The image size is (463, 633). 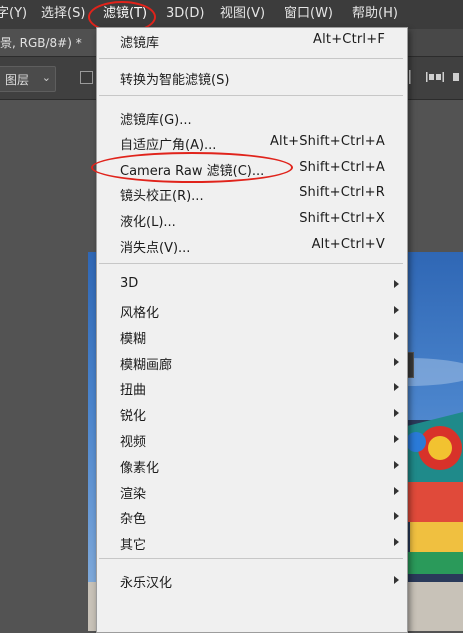 What do you see at coordinates (252, 542) in the screenshot?
I see `menu-item-other: 其它` at bounding box center [252, 542].